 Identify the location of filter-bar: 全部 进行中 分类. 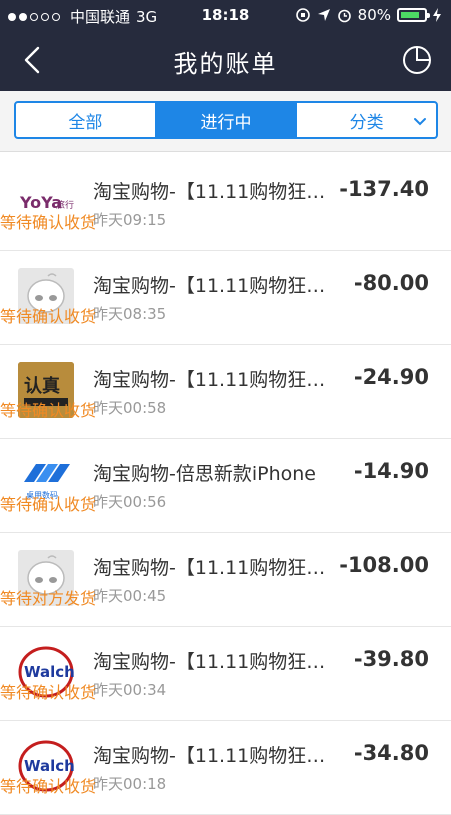
(225, 121).